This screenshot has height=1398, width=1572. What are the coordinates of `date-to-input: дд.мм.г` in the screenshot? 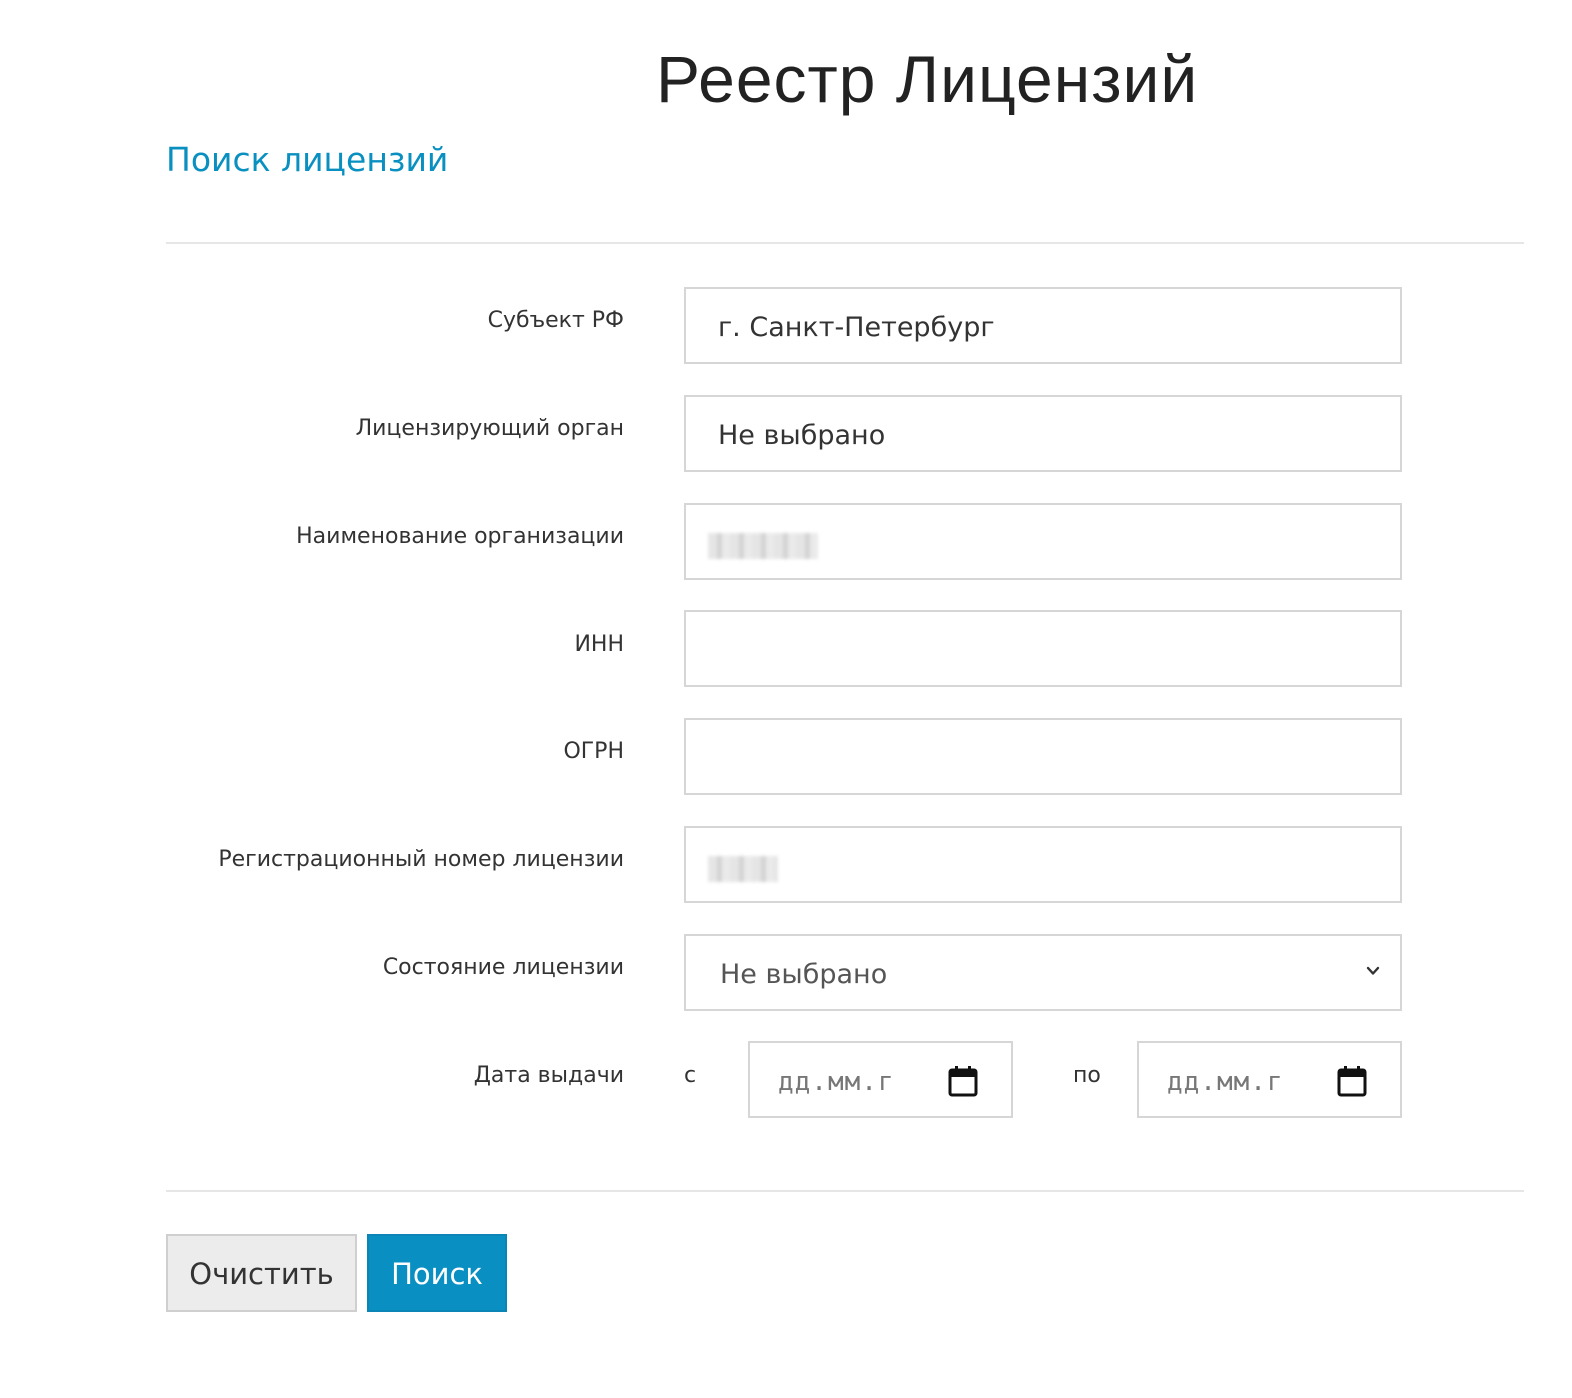 It's located at (1269, 1079).